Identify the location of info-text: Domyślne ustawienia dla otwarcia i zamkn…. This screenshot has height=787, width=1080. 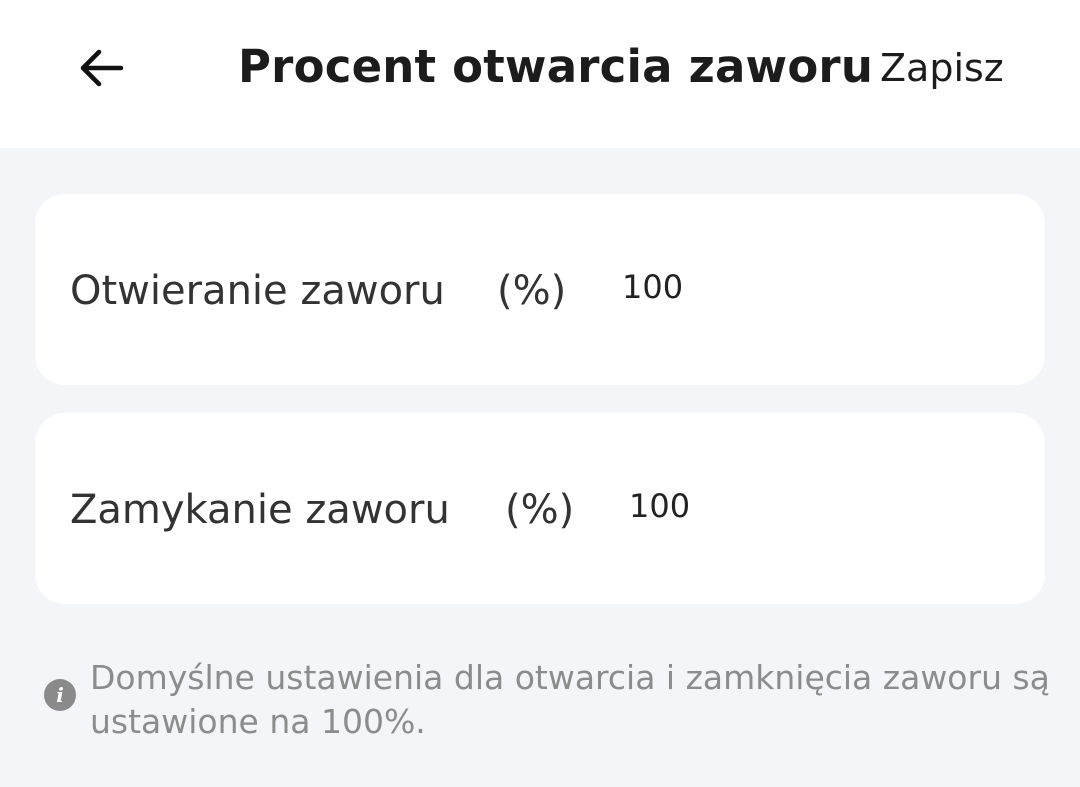
(570, 699).